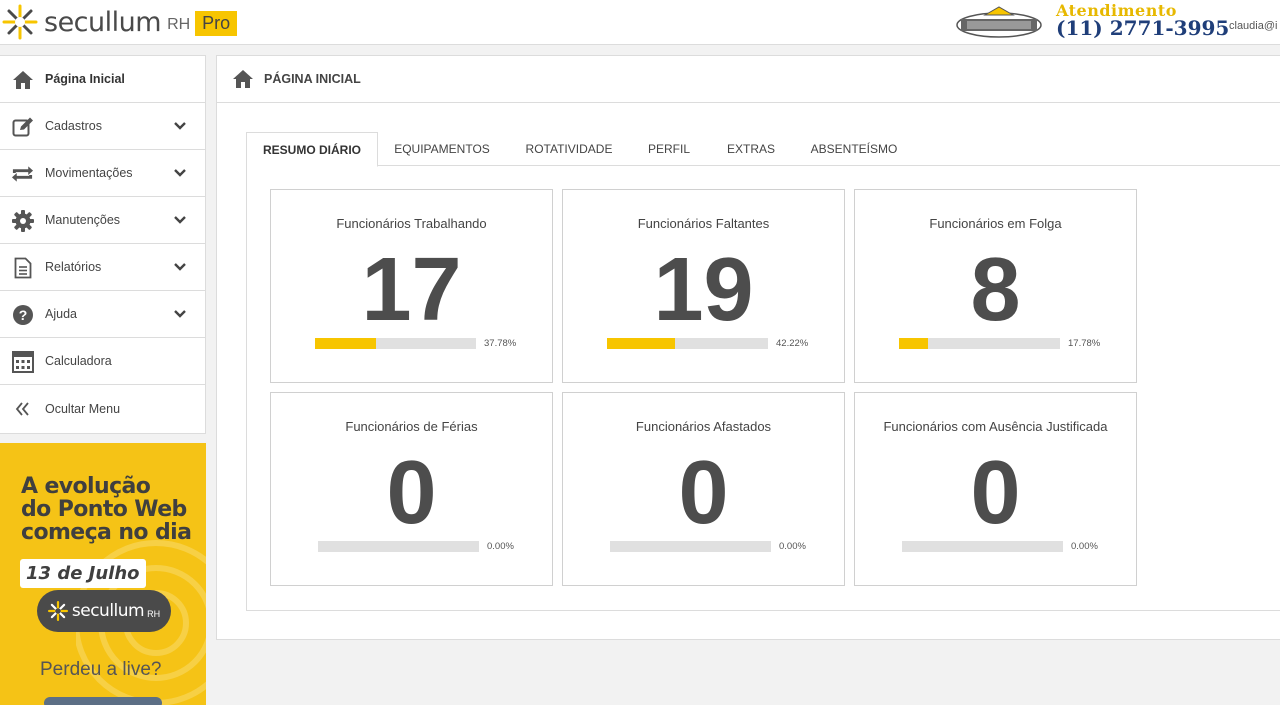  Describe the element at coordinates (854, 149) in the screenshot. I see `tab-absenteismo: ABSENTEÍSMO` at that location.